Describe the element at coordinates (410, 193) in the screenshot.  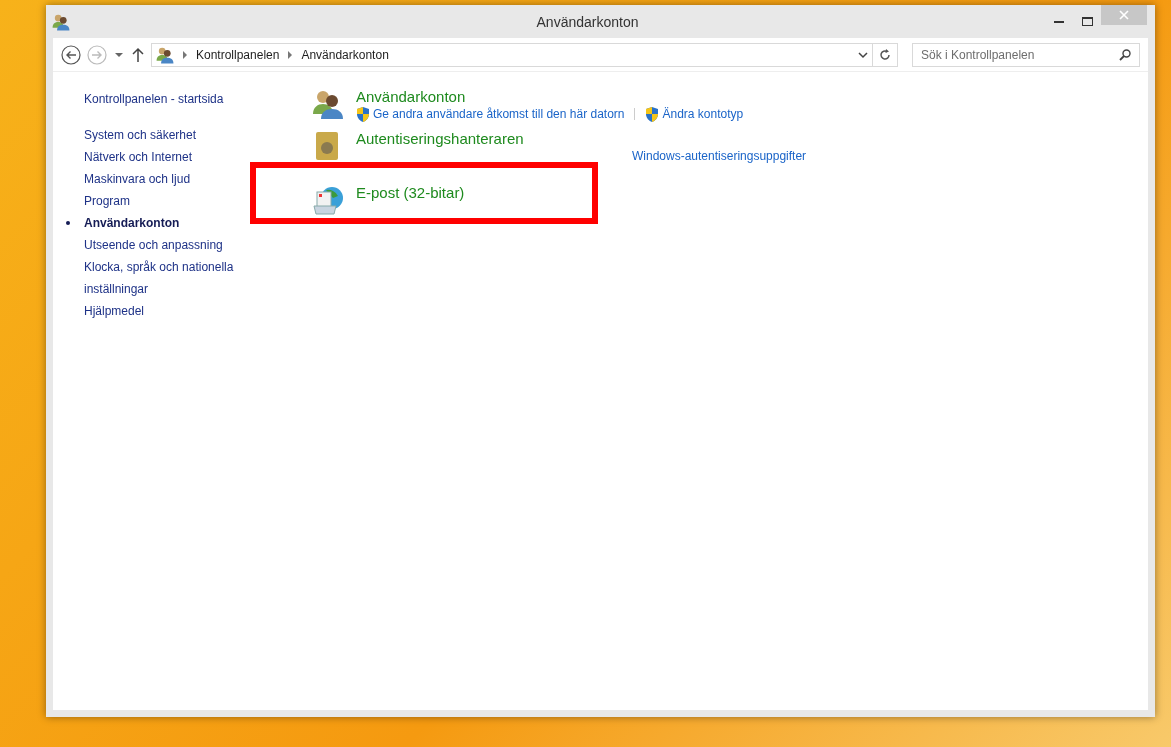
I see `category-link: E-post (32-bitar)` at that location.